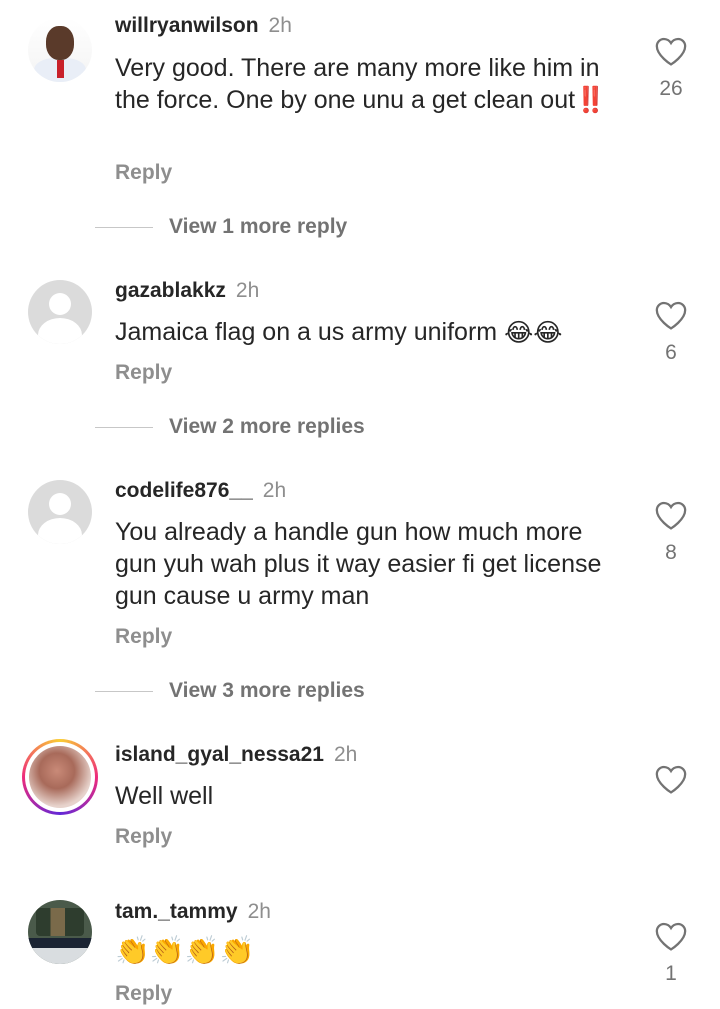 Image resolution: width=720 pixels, height=1009 pixels. What do you see at coordinates (591, 100) in the screenshot?
I see `double-exclamation-emoji: ‼️` at bounding box center [591, 100].